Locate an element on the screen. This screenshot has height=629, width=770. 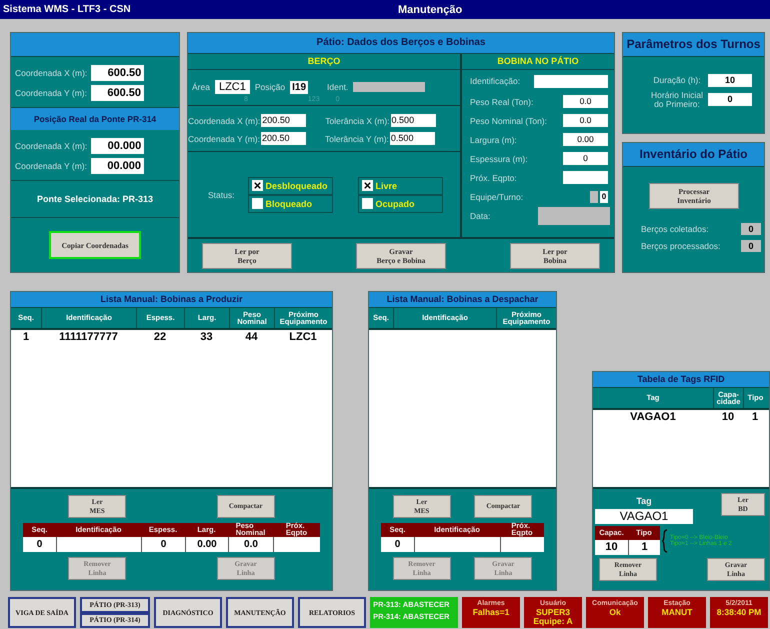
table-cell-text: 10 is located at coordinates (728, 417).